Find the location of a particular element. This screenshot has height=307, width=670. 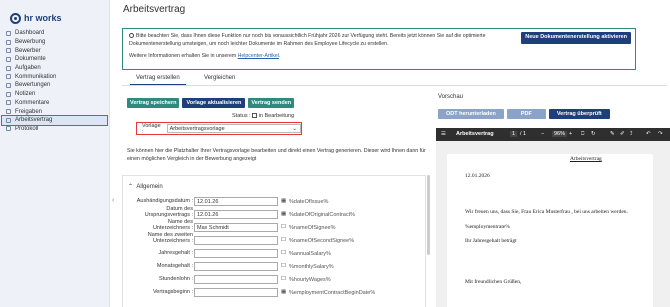

form-row: Stundenlohn : ☐ %hourlyWages% is located at coordinates (273, 280).